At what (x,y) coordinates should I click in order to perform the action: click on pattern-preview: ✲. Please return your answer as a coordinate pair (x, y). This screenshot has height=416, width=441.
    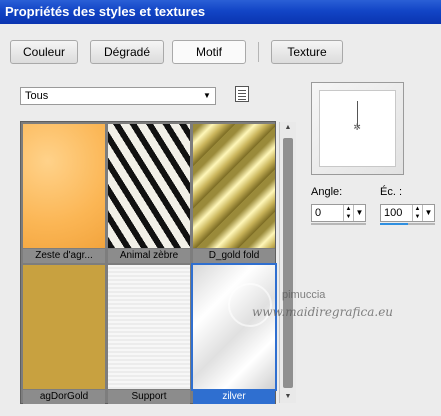
    Looking at the image, I should click on (357, 128).